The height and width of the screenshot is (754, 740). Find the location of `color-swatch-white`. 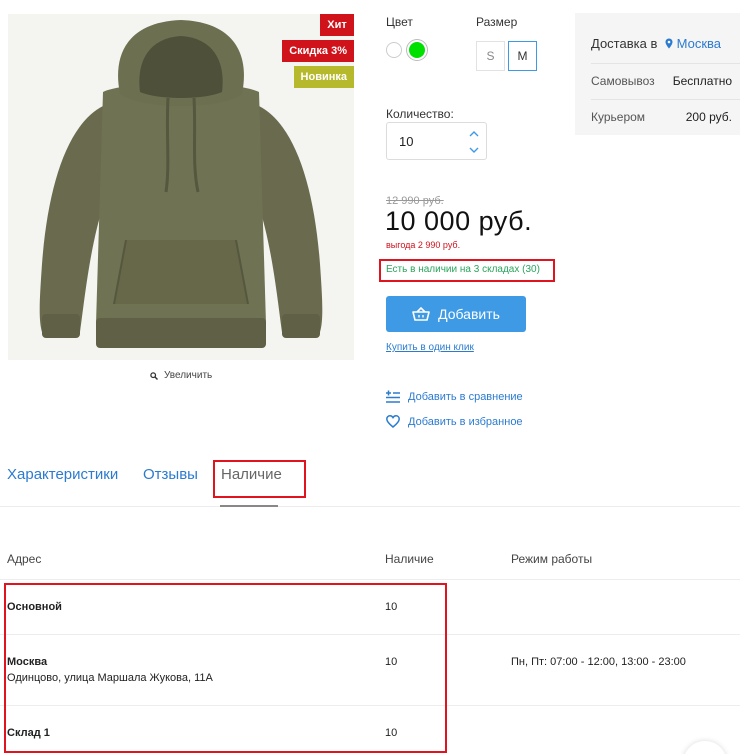

color-swatch-white is located at coordinates (394, 50).